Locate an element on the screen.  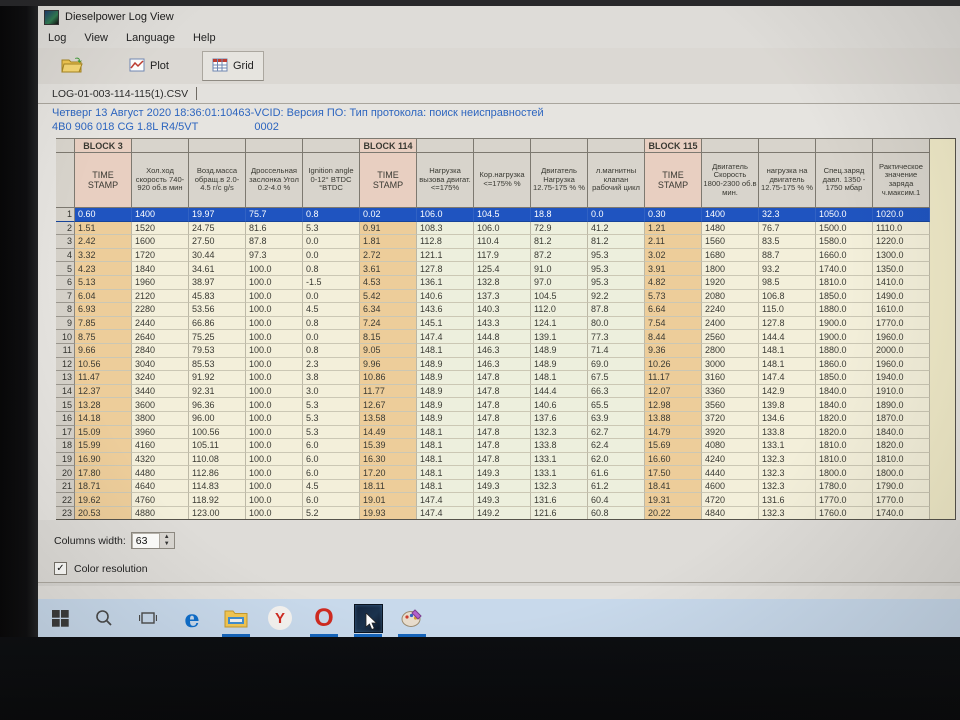
menu-item-log: Log is located at coordinates (57, 38).